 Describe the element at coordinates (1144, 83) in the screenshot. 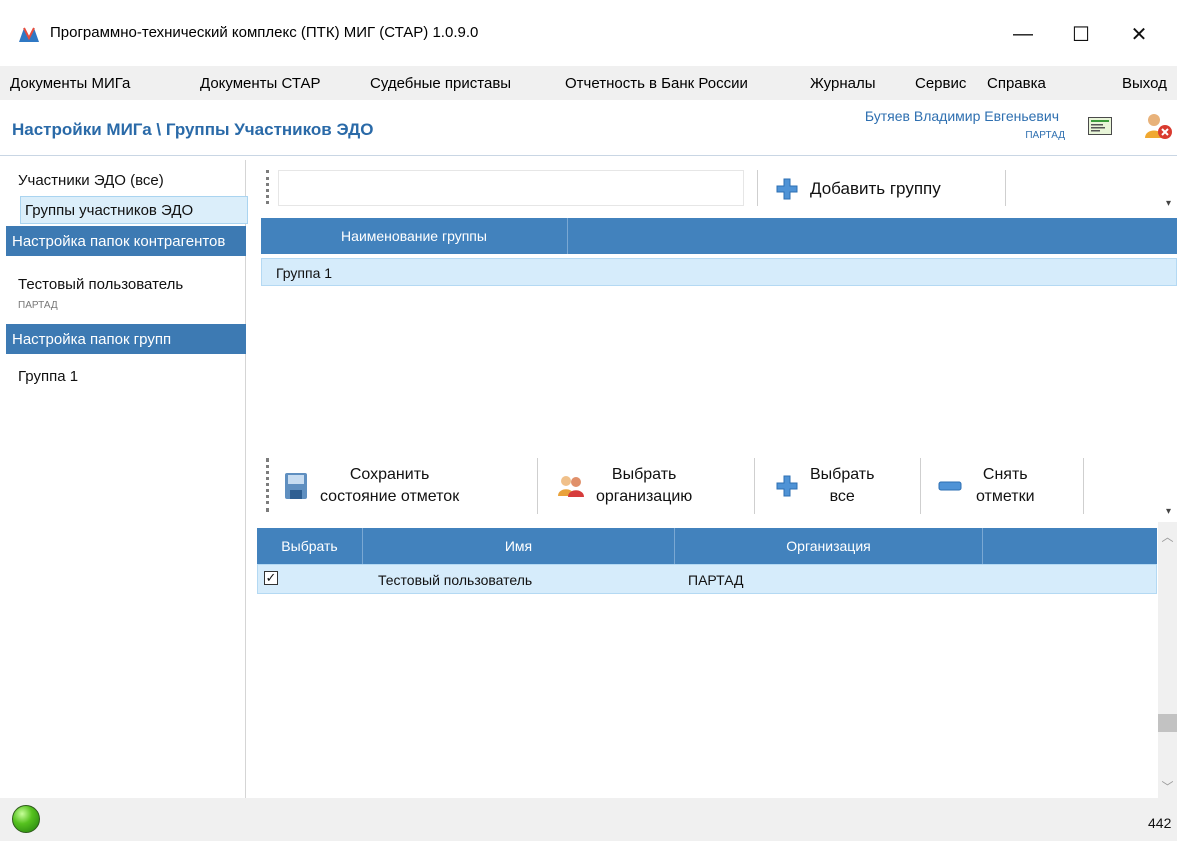

I see `menu-exit: Выход` at that location.